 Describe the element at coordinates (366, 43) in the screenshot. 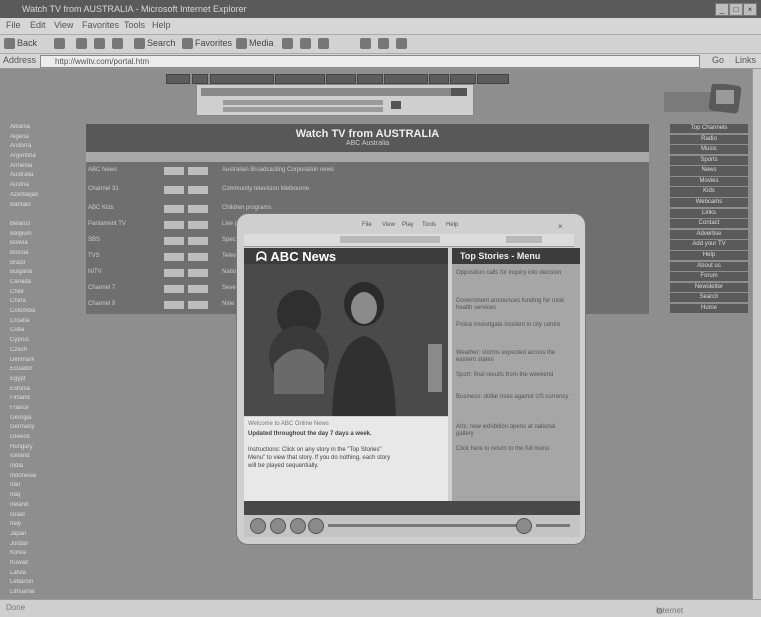

I see `edit-button` at that location.